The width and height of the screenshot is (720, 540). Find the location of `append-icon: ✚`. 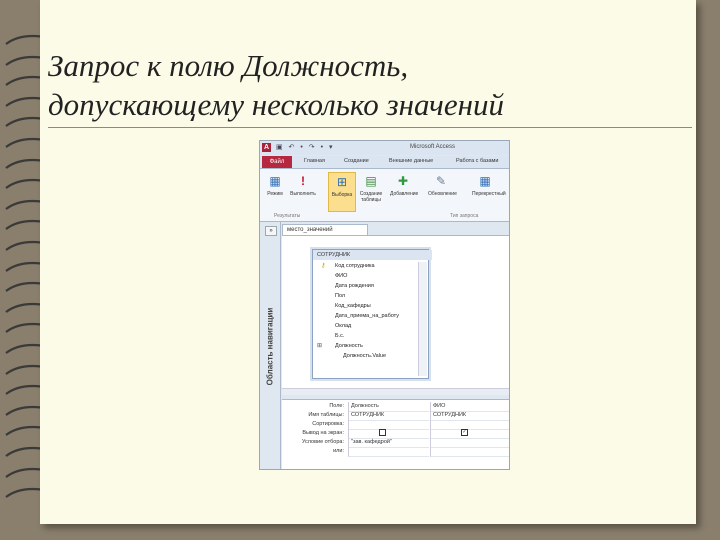

append-icon: ✚ is located at coordinates (403, 181).